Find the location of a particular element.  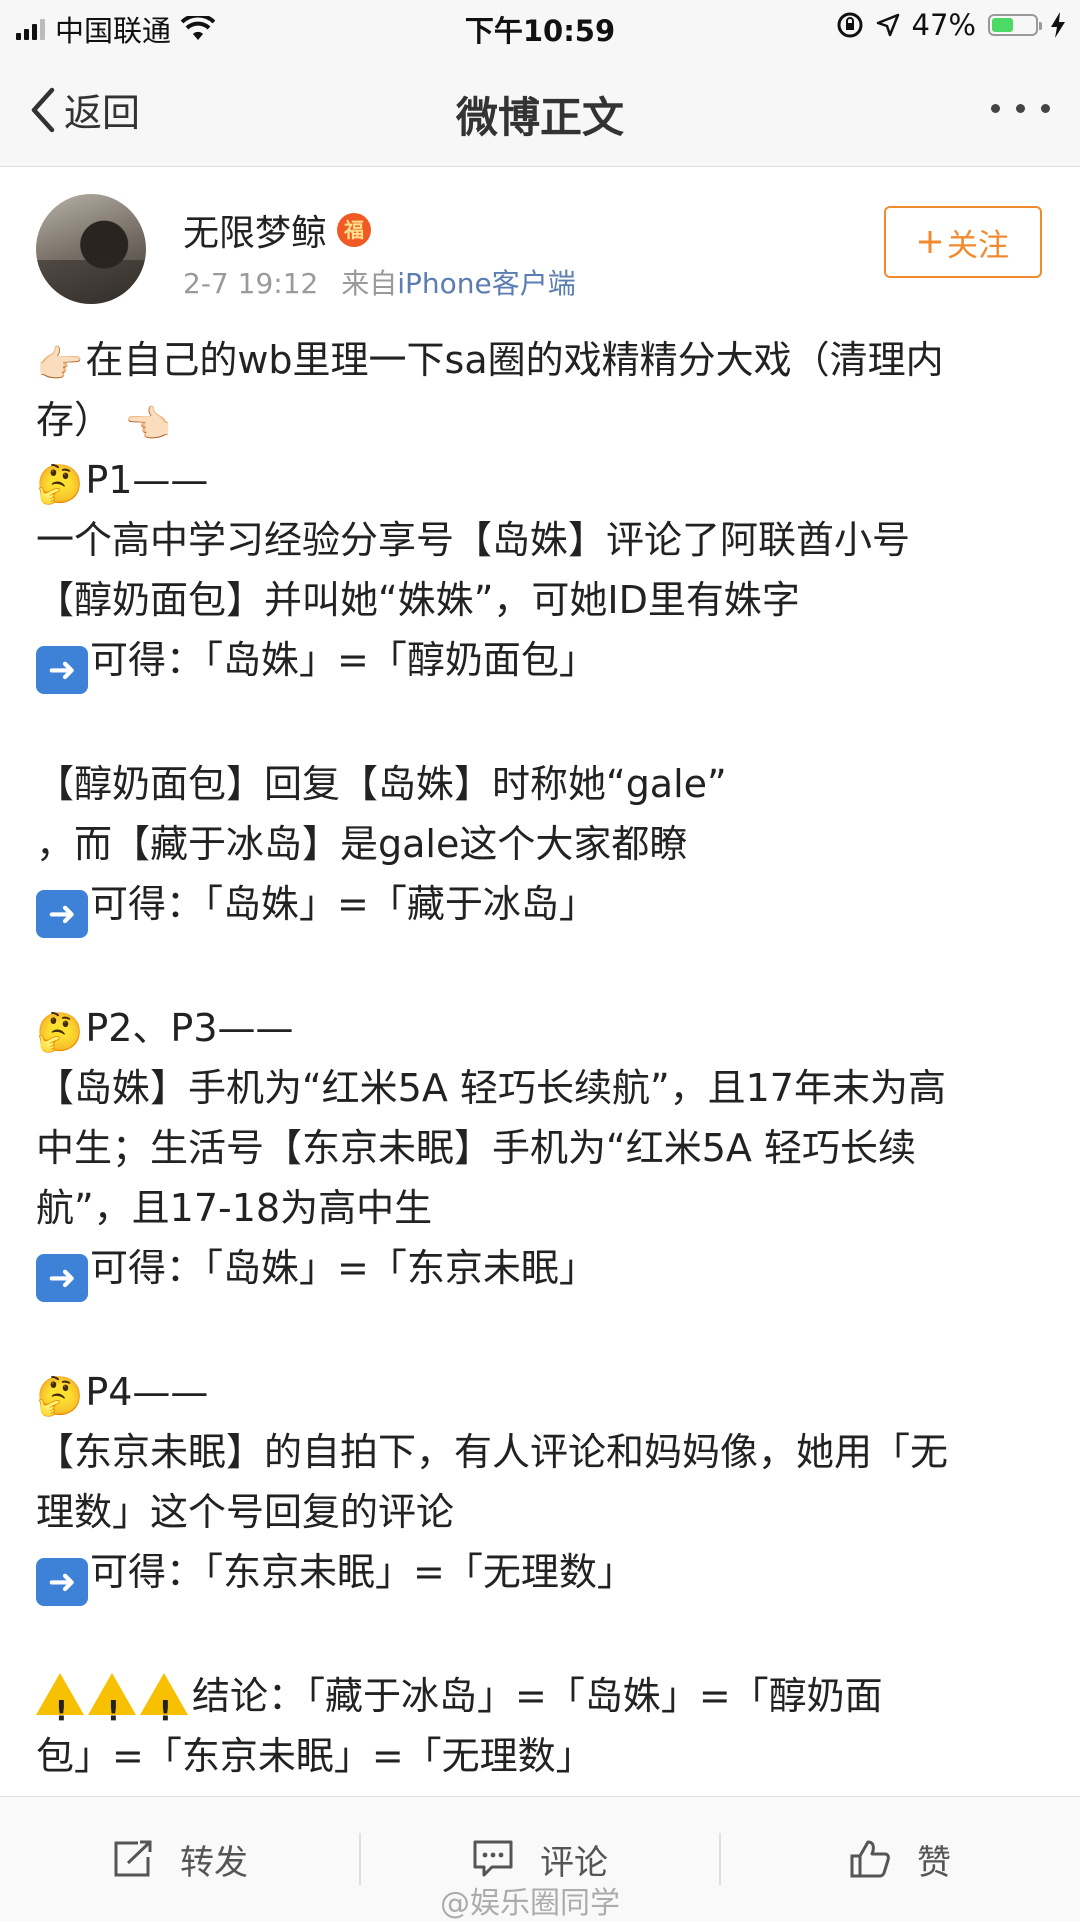

conclusion-line: 包」=「东京未眠」=「无理数」 is located at coordinates (541, 1756).